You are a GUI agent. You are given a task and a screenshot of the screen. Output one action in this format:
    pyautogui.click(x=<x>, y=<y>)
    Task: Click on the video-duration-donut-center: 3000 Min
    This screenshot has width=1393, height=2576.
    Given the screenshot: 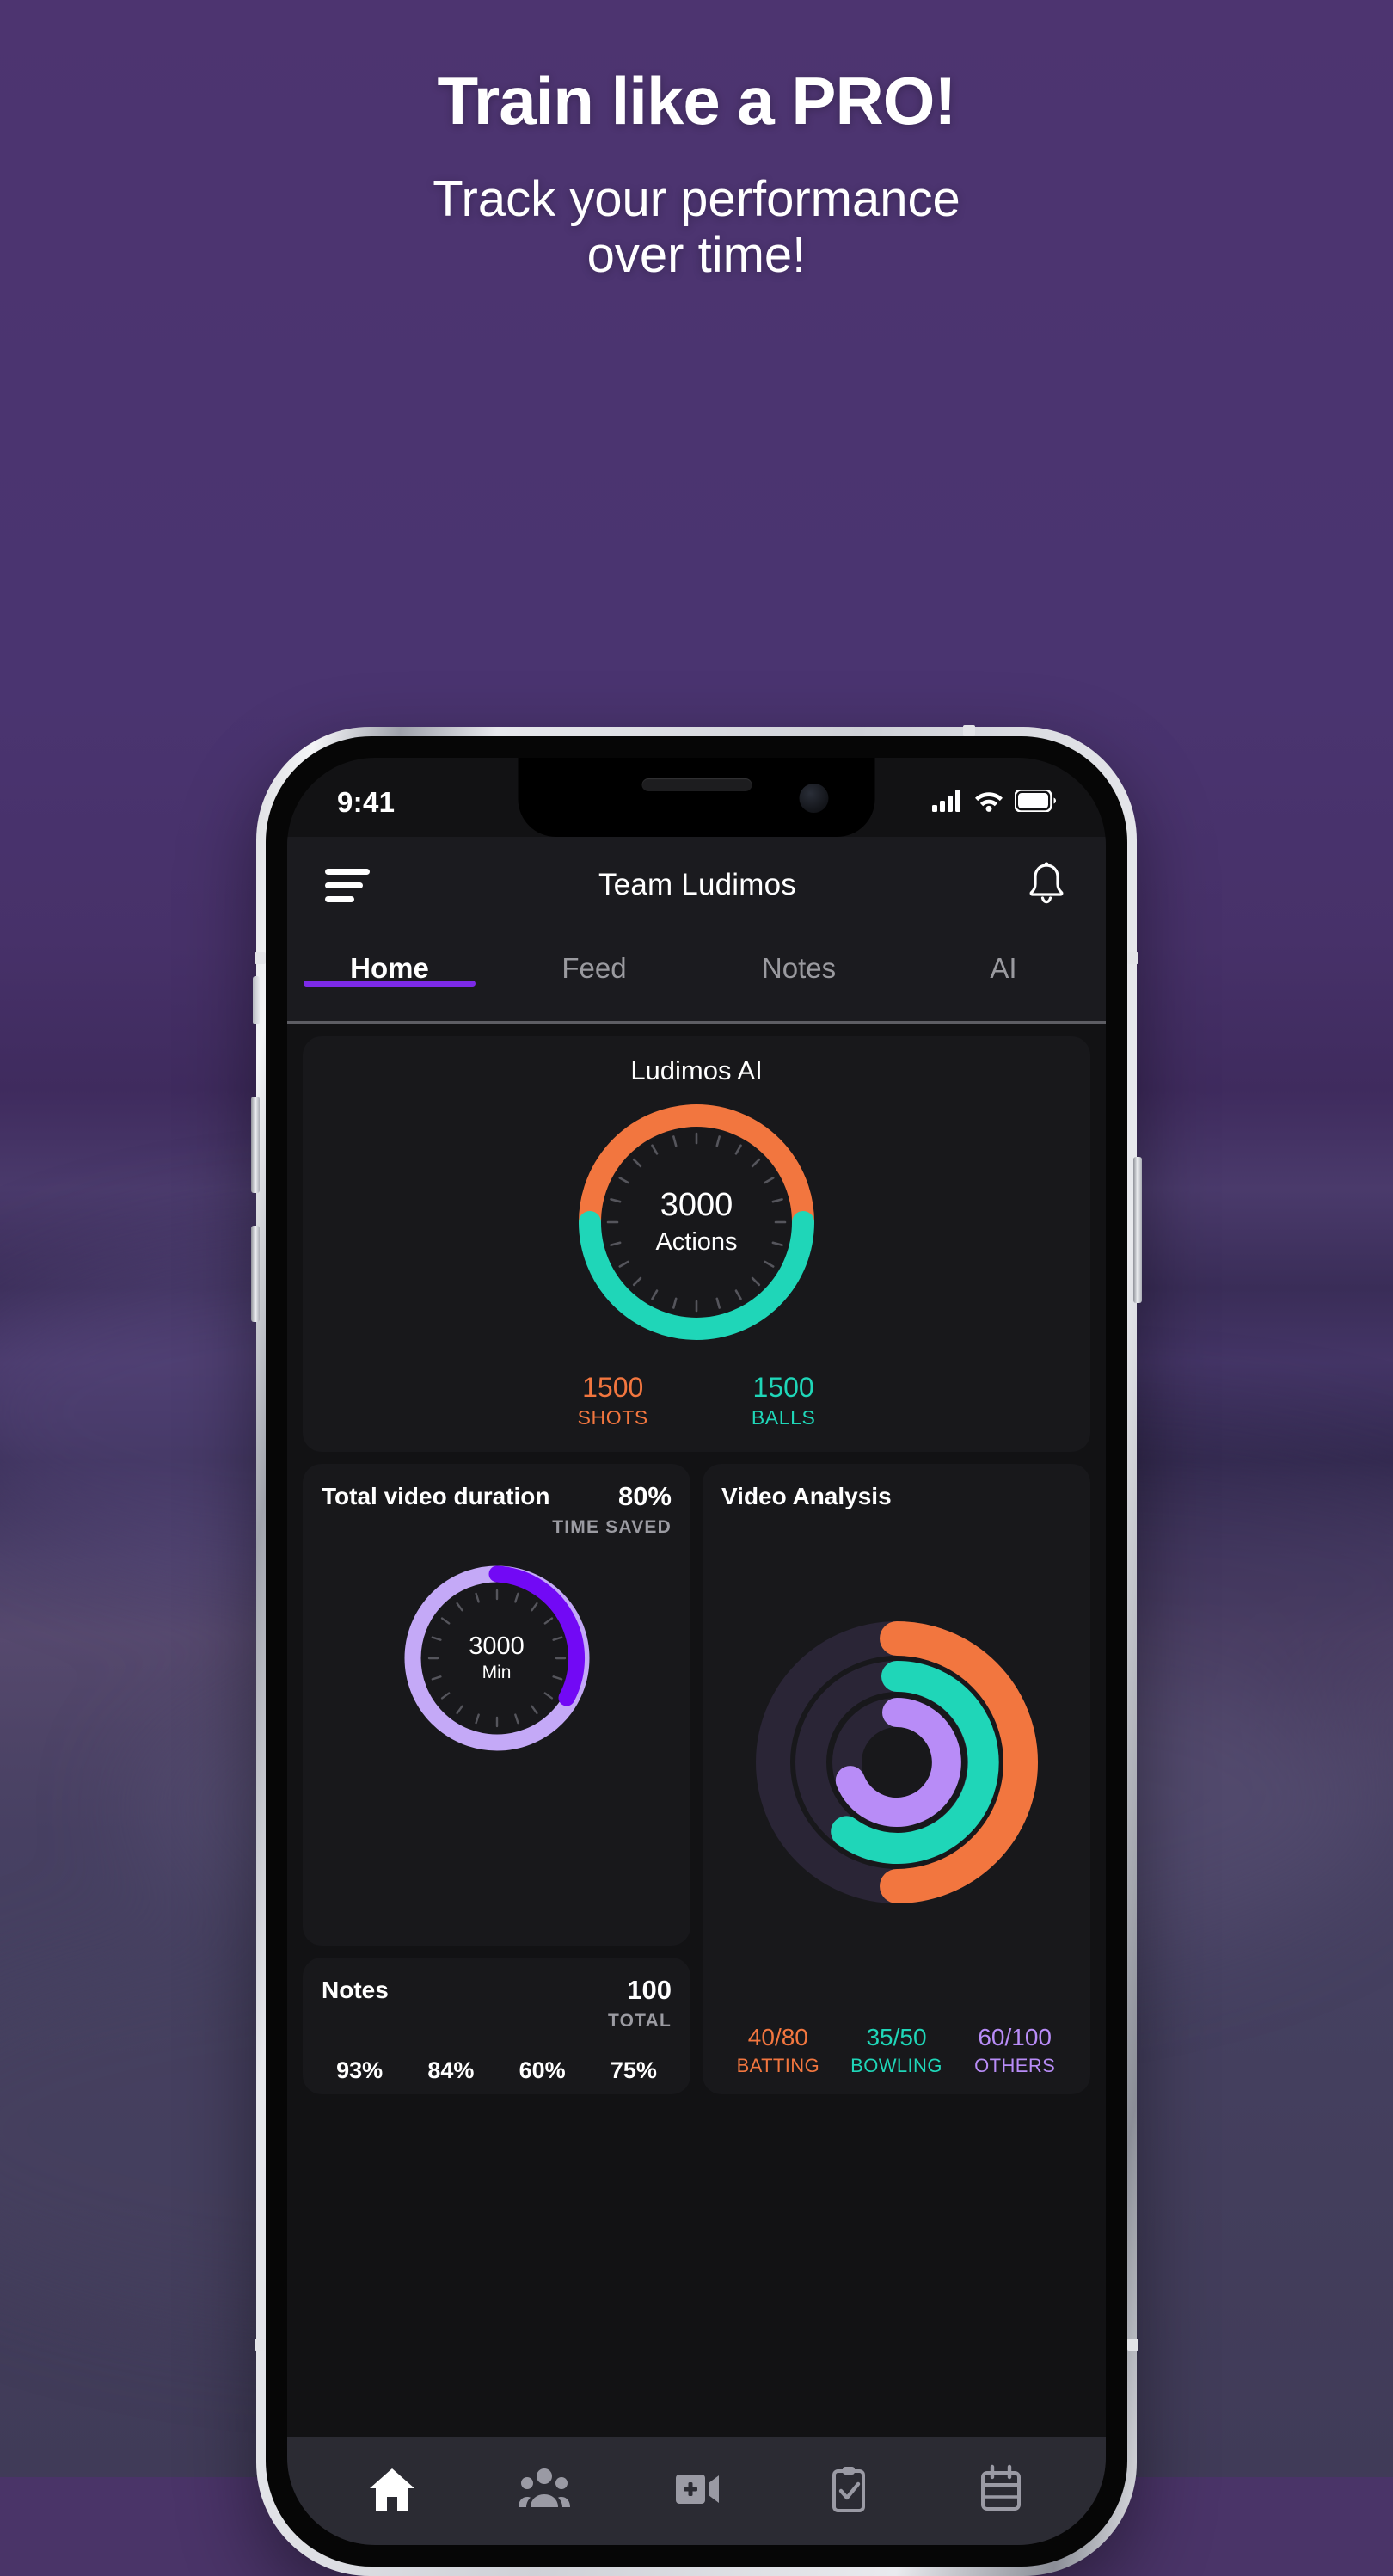 What is the action you would take?
    pyautogui.click(x=497, y=1658)
    